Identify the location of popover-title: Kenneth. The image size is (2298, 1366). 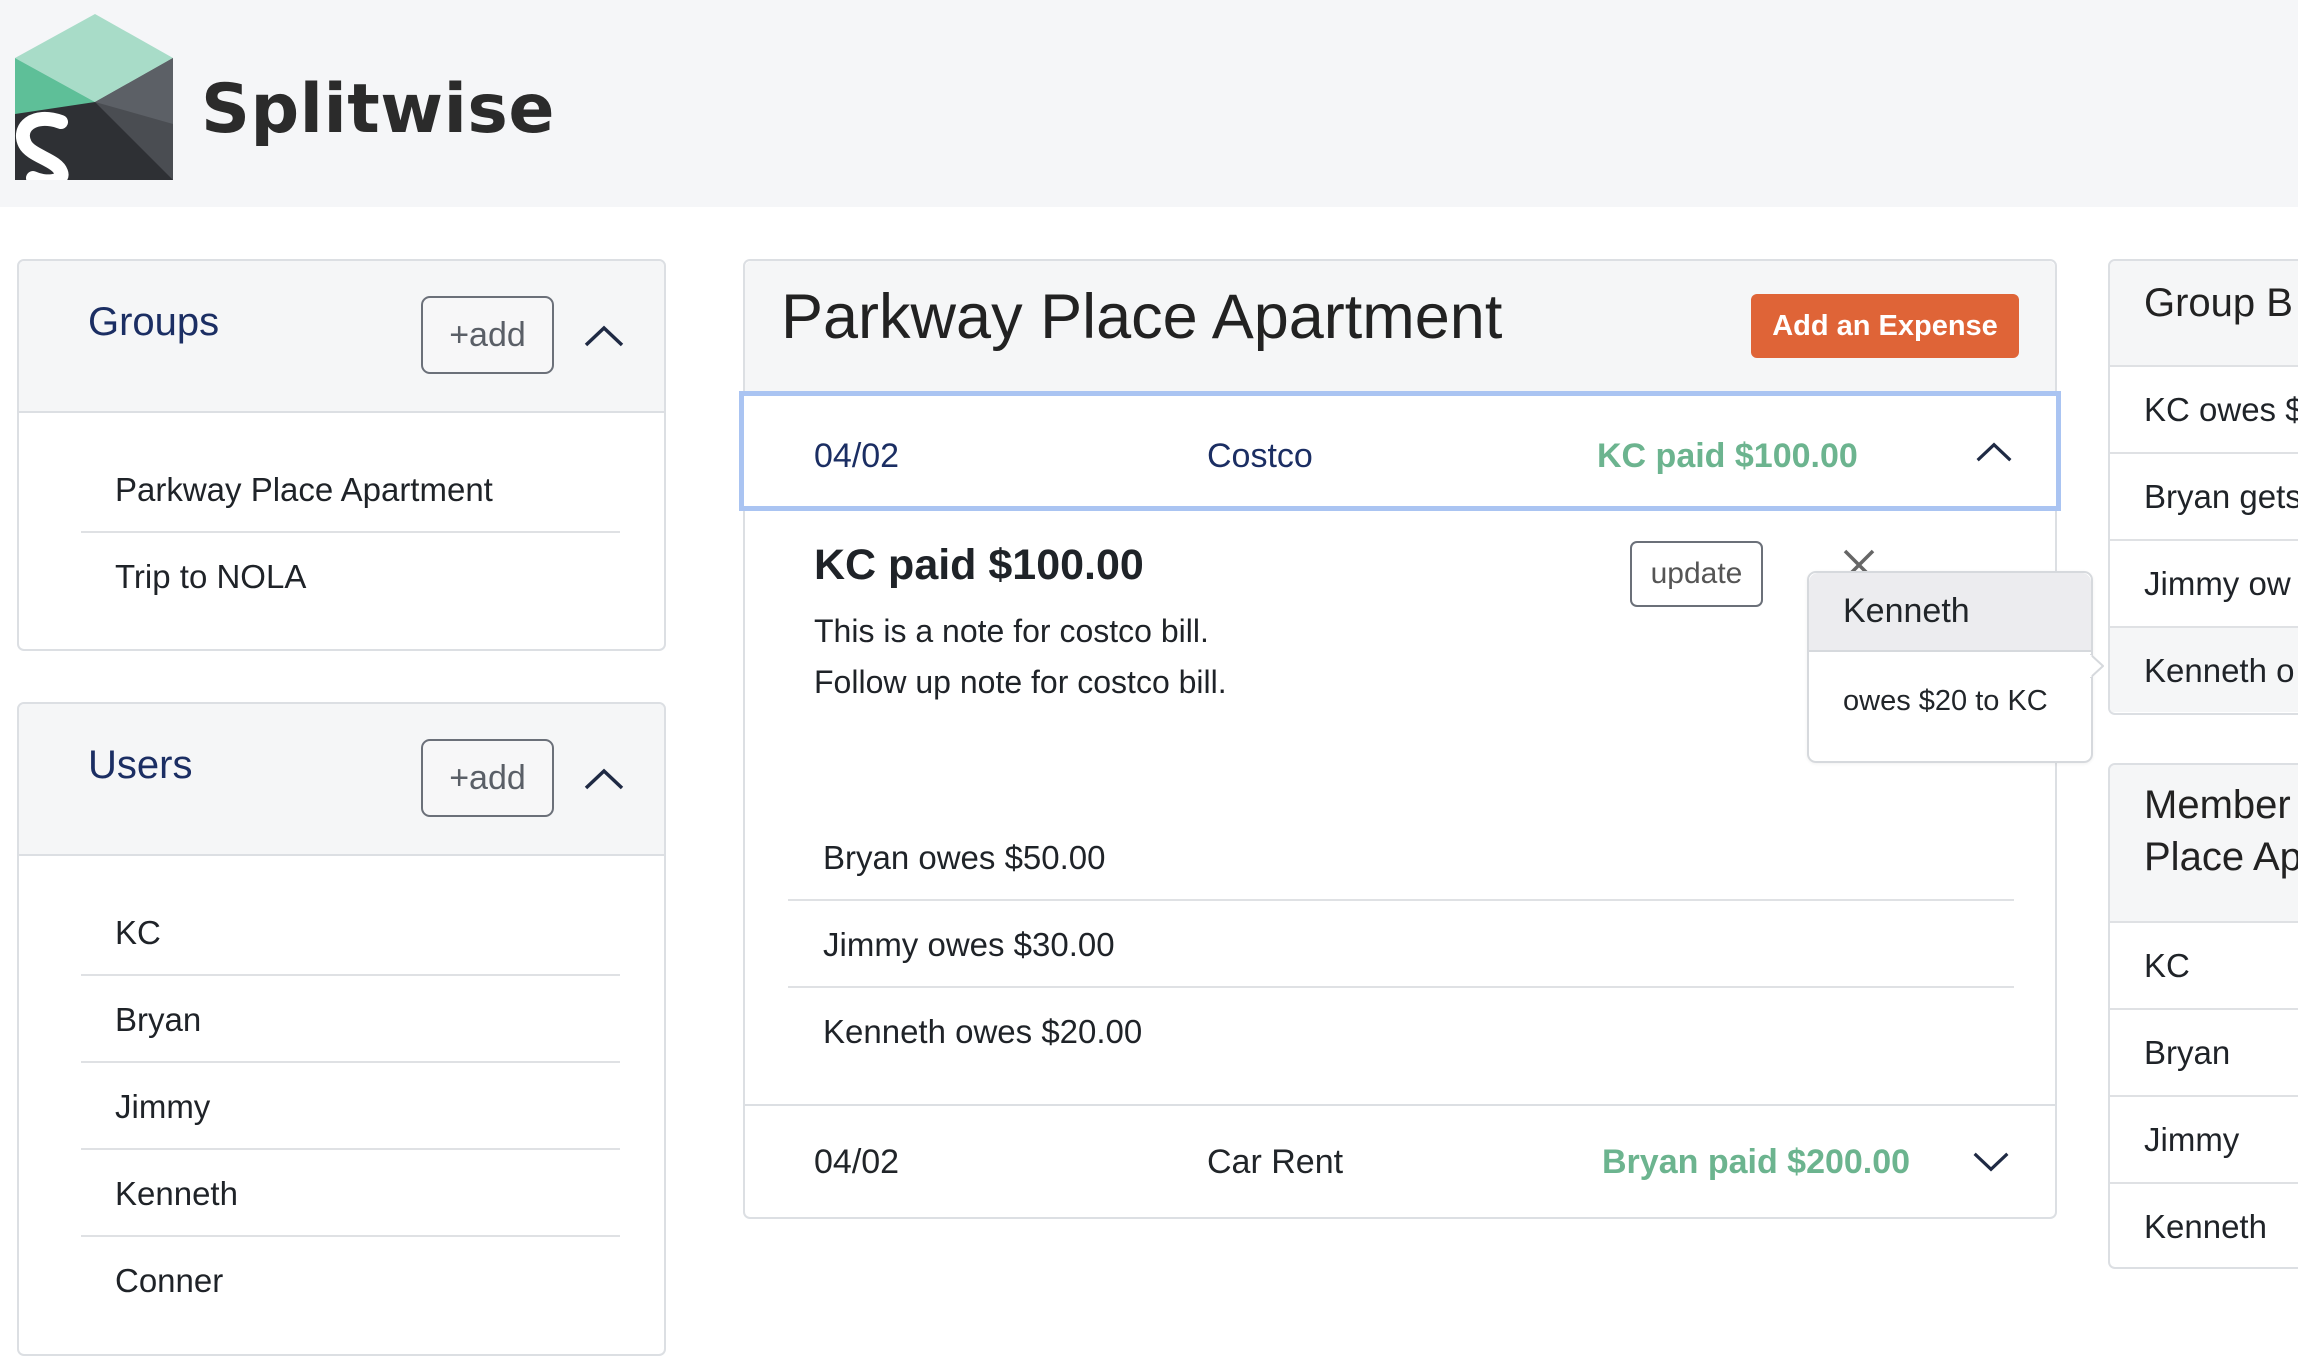
(1950, 612).